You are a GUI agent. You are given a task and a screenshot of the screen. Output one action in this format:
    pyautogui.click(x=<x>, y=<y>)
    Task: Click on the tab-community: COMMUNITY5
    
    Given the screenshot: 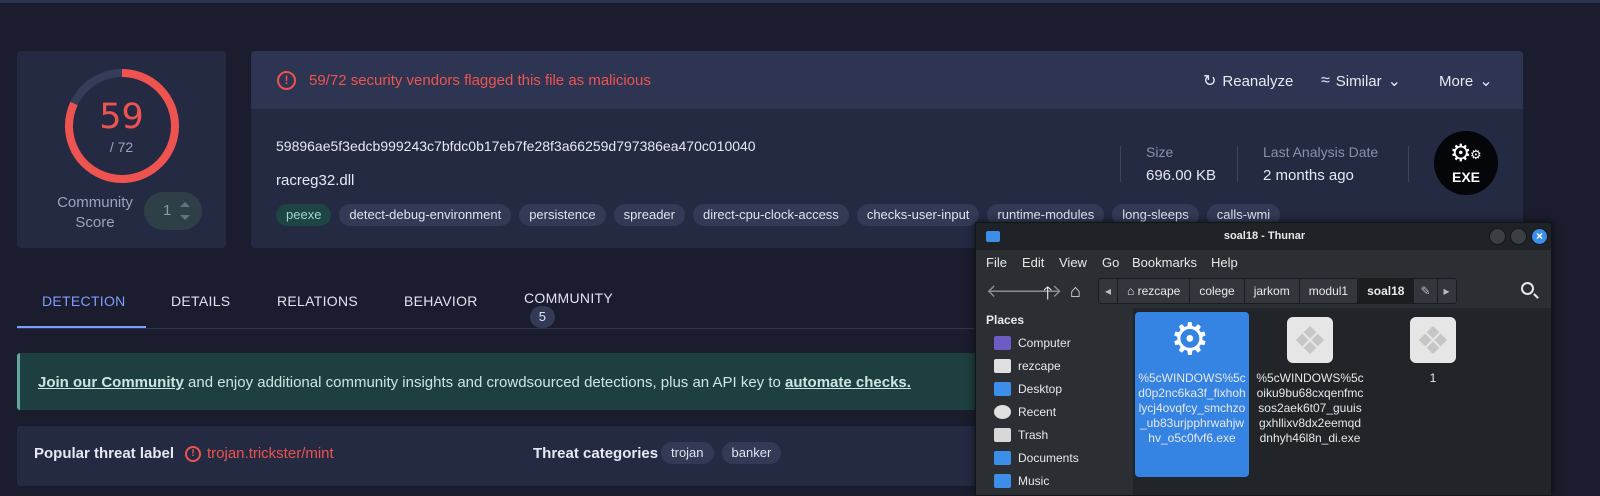 What is the action you would take?
    pyautogui.click(x=568, y=309)
    